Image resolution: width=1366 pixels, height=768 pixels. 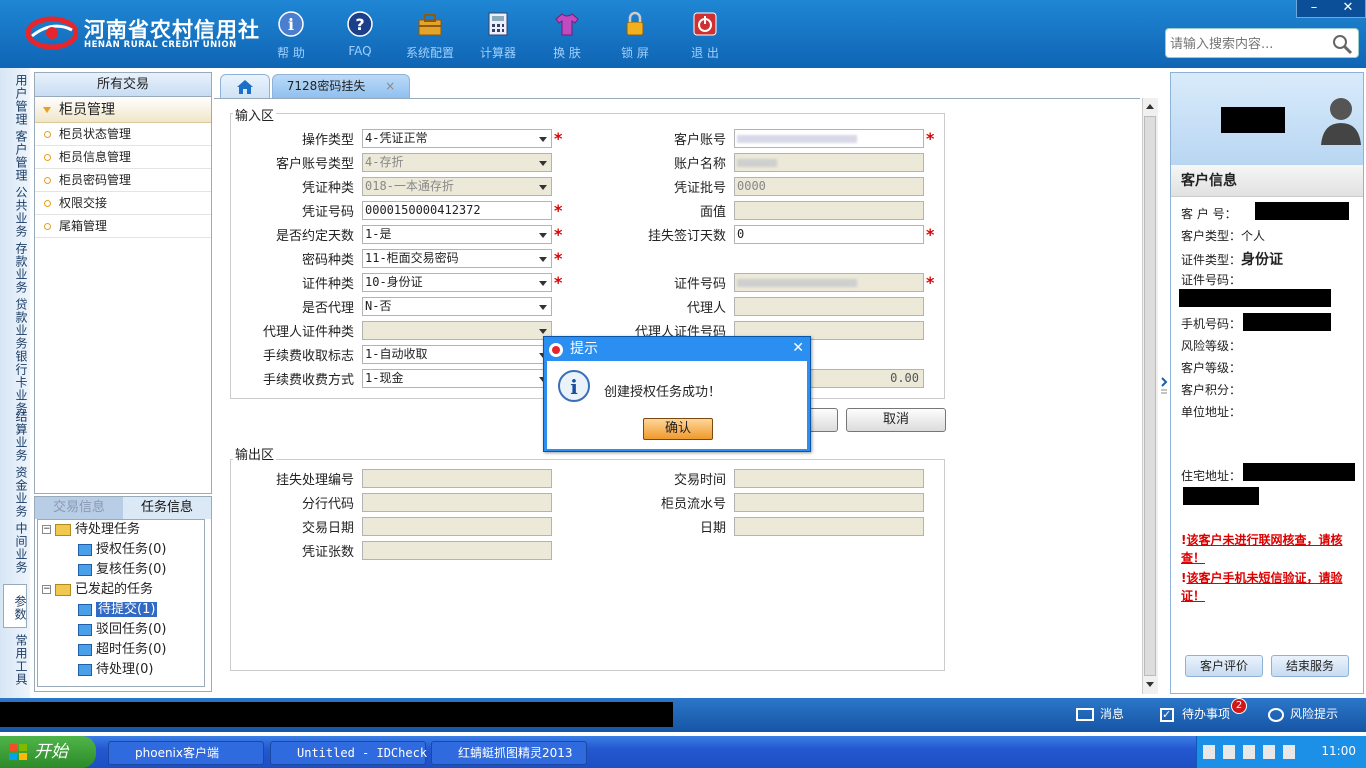 What do you see at coordinates (327, 284) in the screenshot?
I see `field-label: 证件种类` at bounding box center [327, 284].